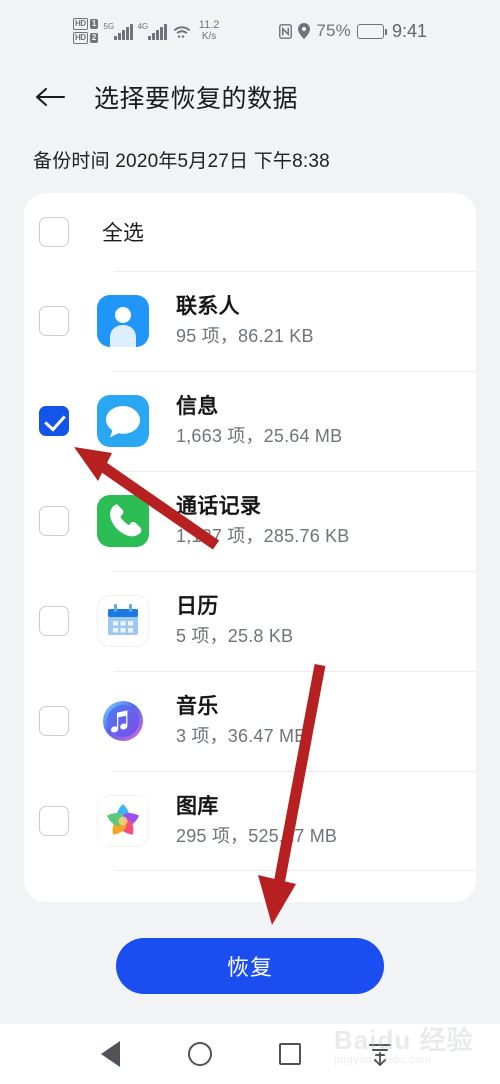 Image resolution: width=500 pixels, height=1084 pixels. I want to click on item-meta: 3 项，36.47 MB, so click(241, 736).